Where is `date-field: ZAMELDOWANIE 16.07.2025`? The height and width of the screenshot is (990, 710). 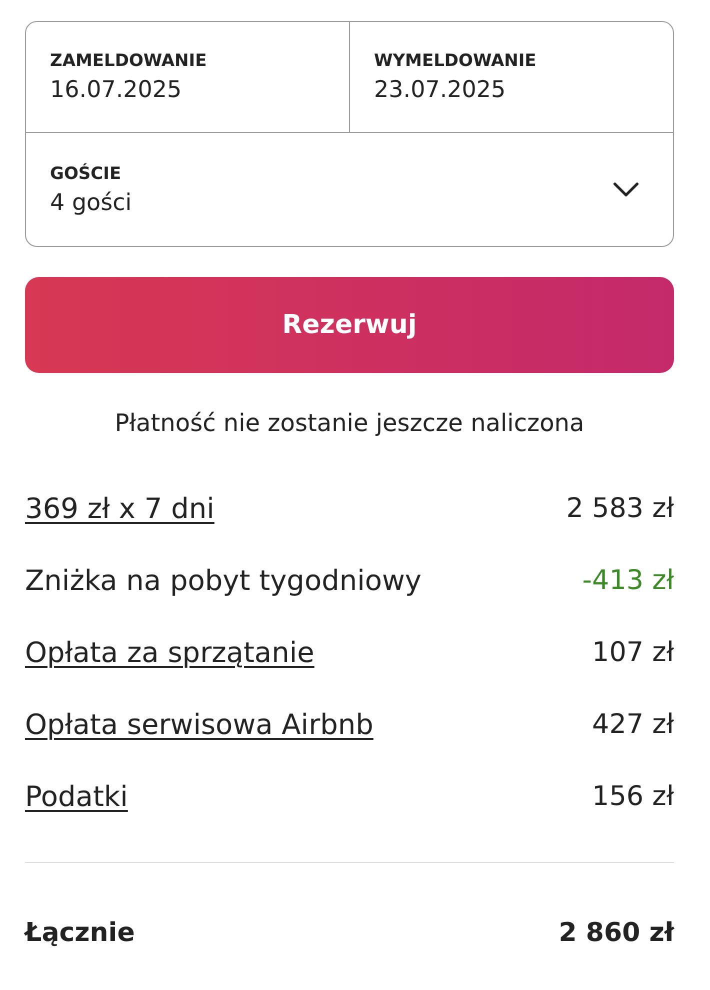
date-field: ZAMELDOWANIE 16.07.2025 is located at coordinates (188, 77).